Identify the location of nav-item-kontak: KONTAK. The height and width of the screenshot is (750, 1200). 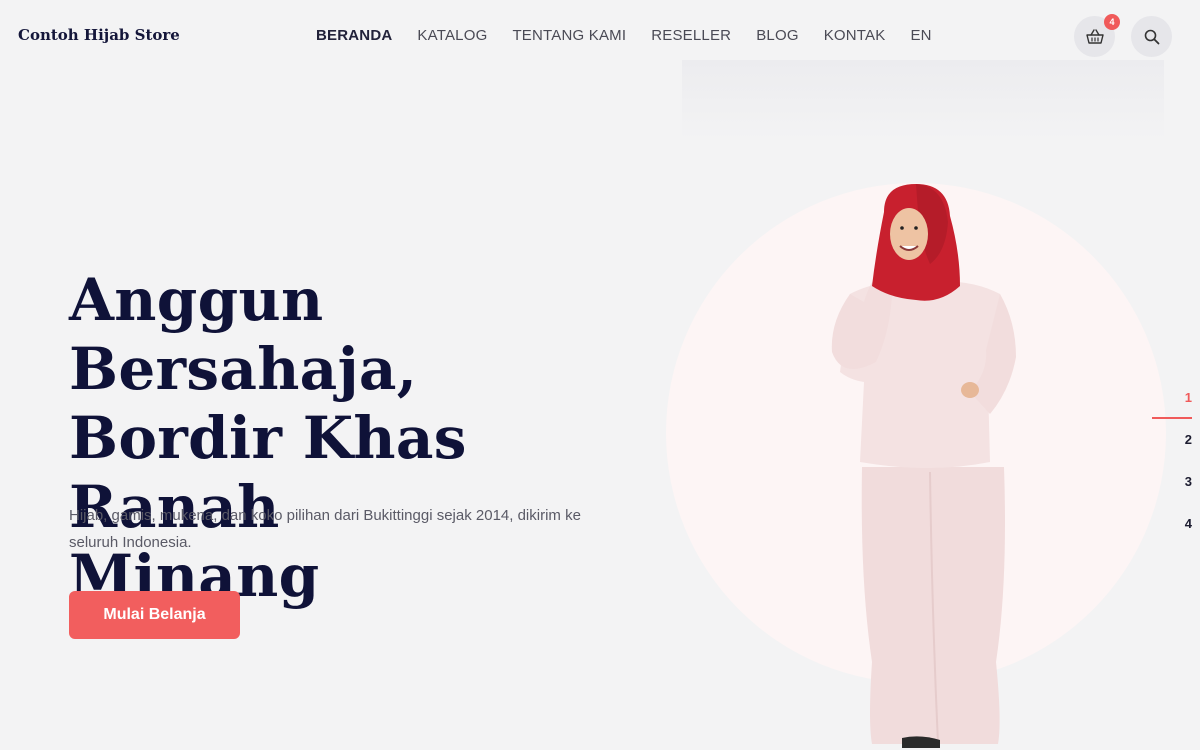
(855, 35).